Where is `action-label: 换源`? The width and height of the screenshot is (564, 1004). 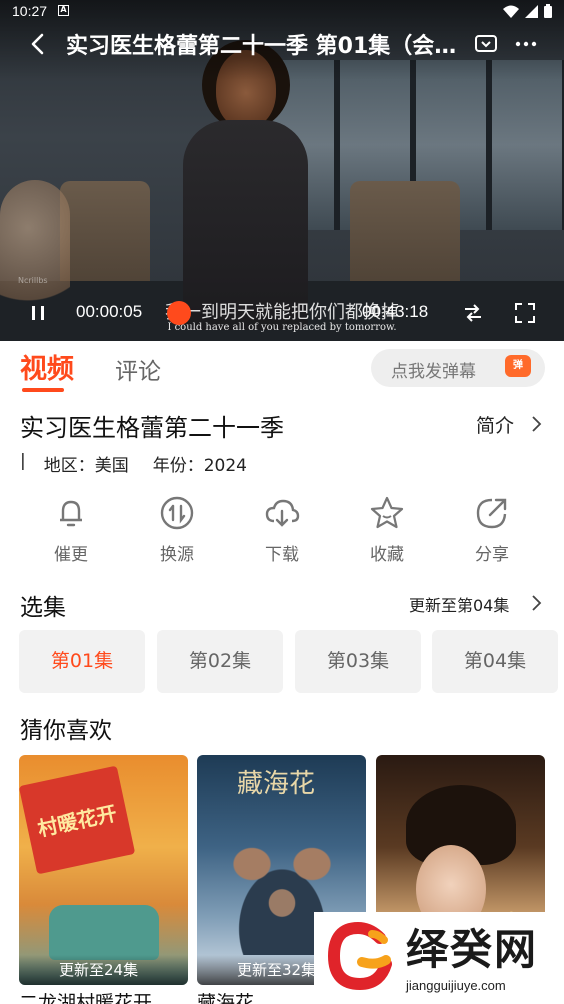 action-label: 换源 is located at coordinates (177, 555).